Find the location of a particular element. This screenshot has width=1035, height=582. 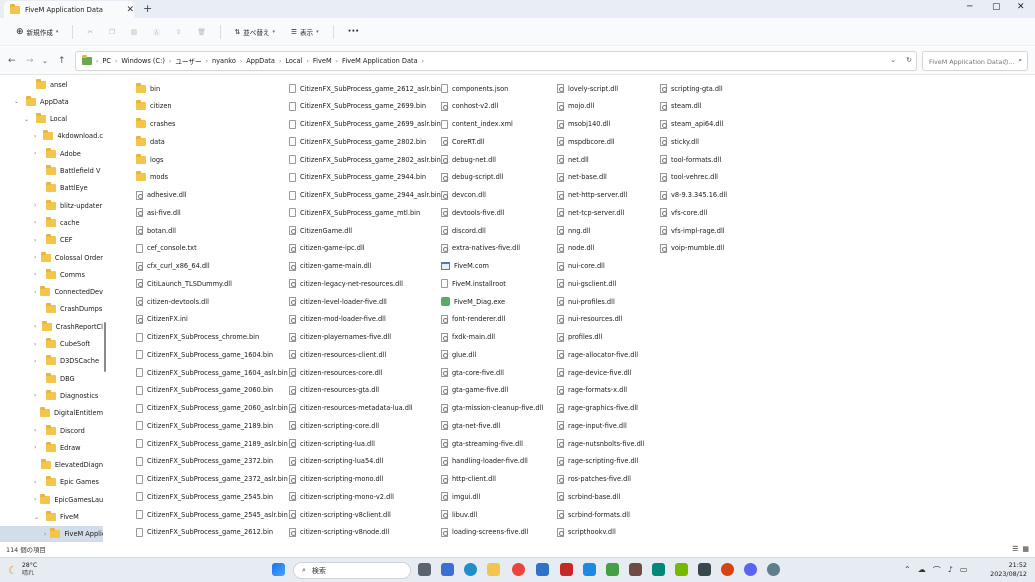

file-item: CitizenFX_SubProcess_game_2802.bin is located at coordinates (357, 141).